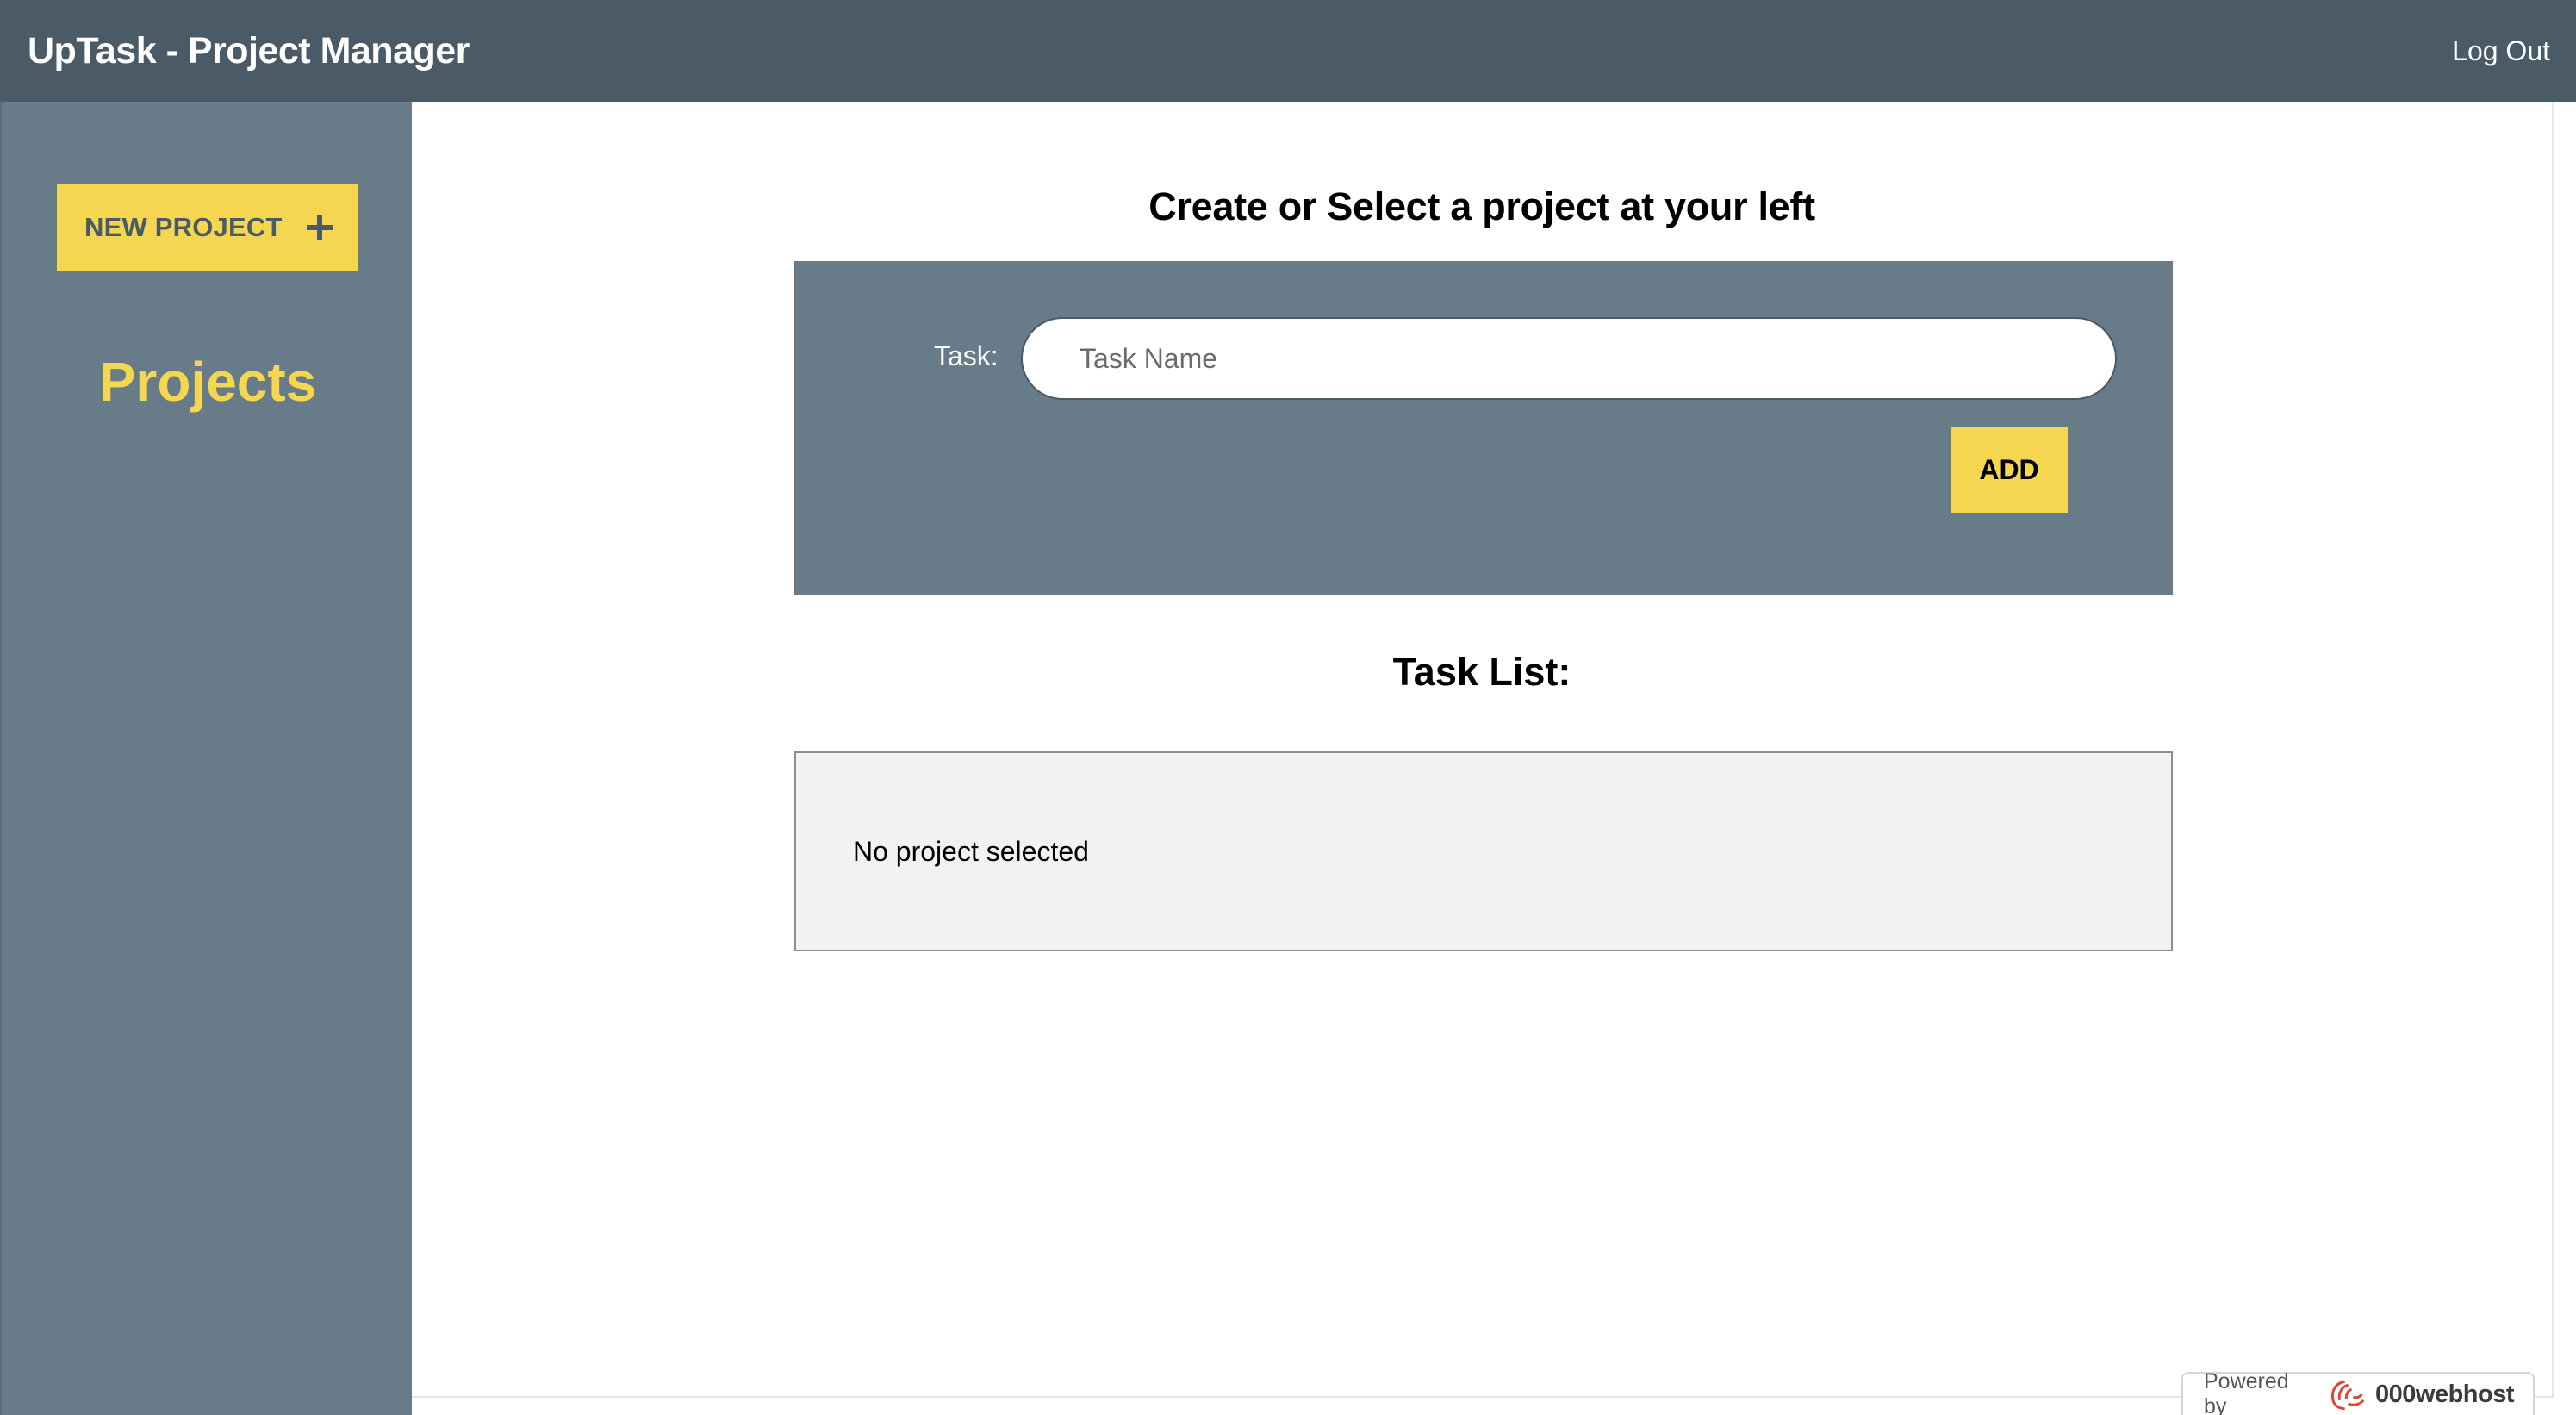 This screenshot has width=2576, height=1415. What do you see at coordinates (206, 758) in the screenshot?
I see `sidebar: NEW PROJECT Projects` at bounding box center [206, 758].